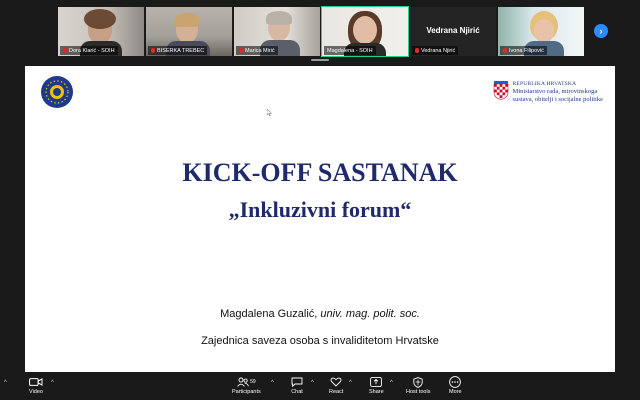 The image size is (640, 400). Describe the element at coordinates (253, 382) in the screenshot. I see `participants-count: 59` at that location.